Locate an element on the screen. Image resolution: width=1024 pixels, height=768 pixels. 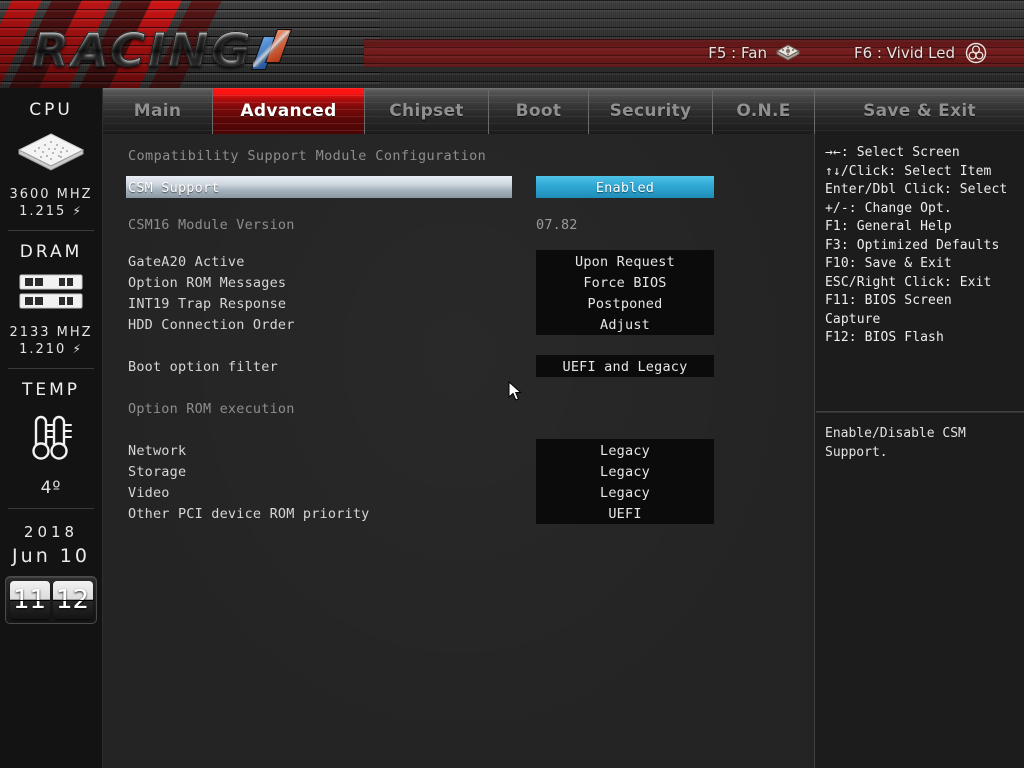
clock-minutes: 12 is located at coordinates (72, 600).